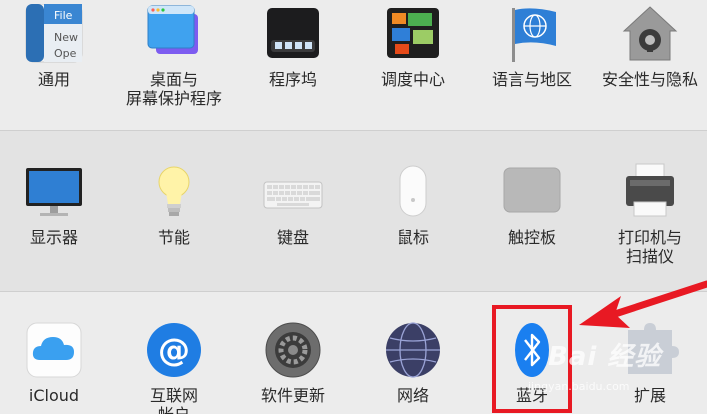  I want to click on pane-desktop-screensaver: 桌面与 屏幕保护程序, so click(174, 56).